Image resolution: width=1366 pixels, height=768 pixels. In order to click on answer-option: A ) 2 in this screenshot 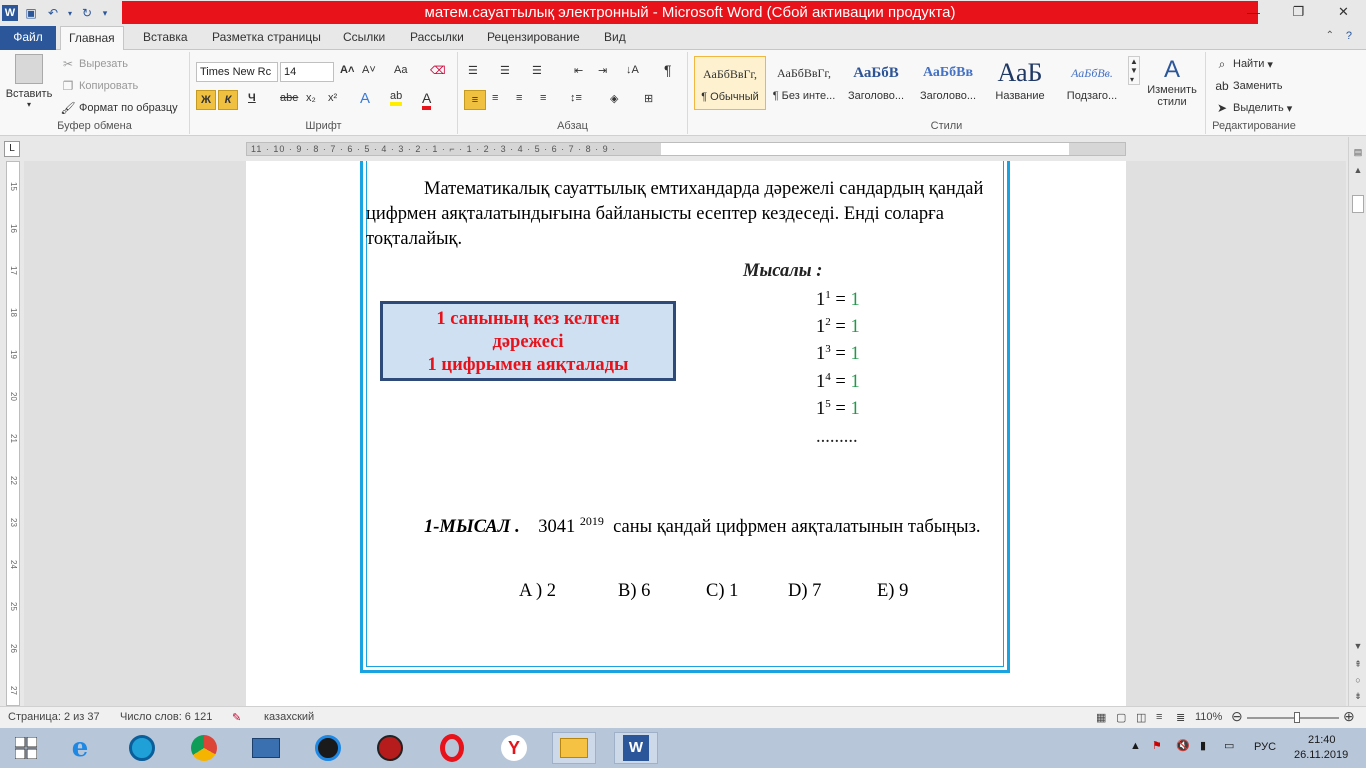, I will do `click(537, 591)`.